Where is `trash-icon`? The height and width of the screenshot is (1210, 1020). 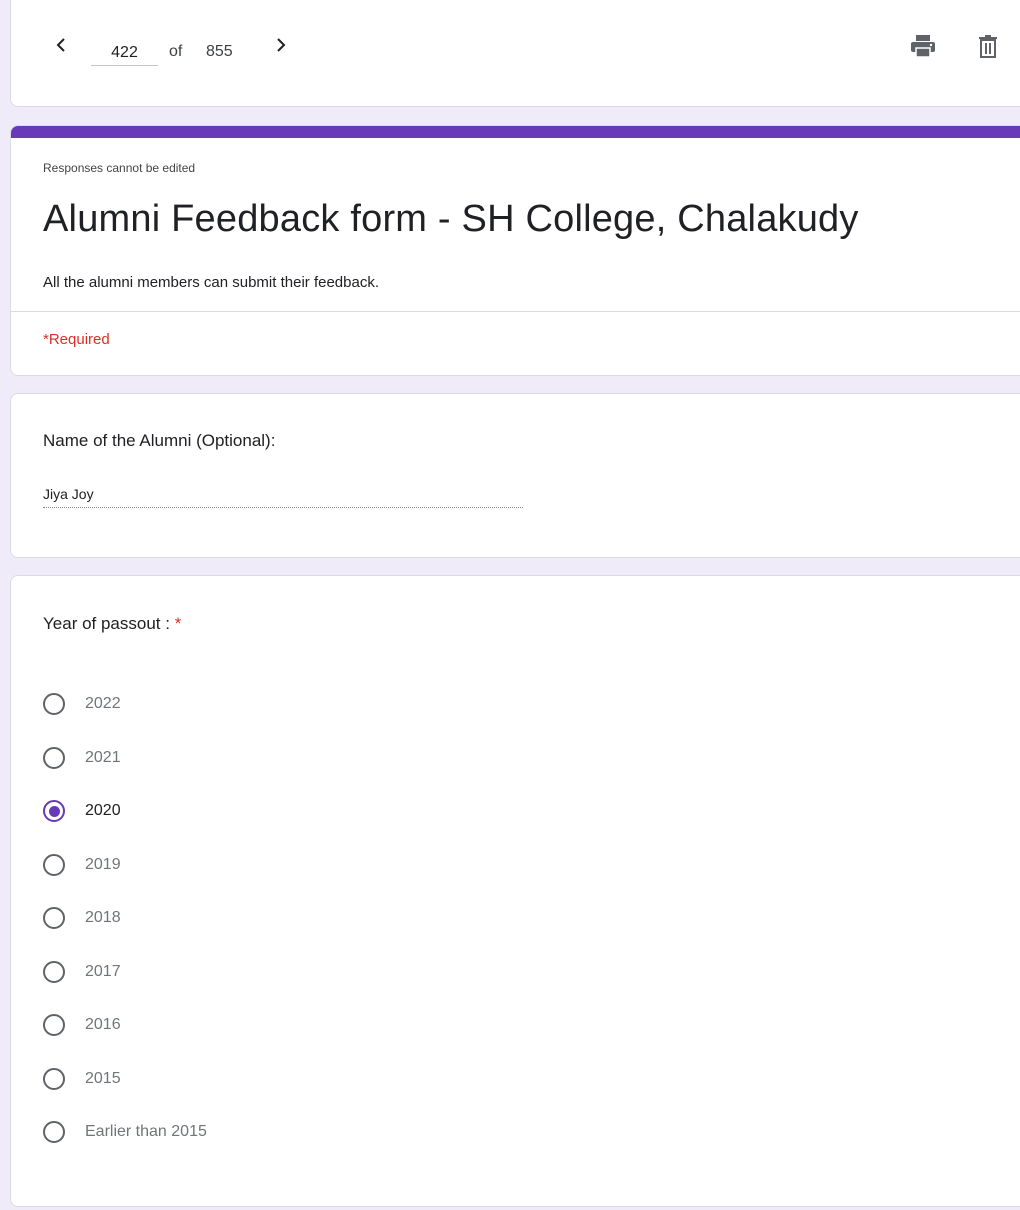
trash-icon is located at coordinates (988, 46).